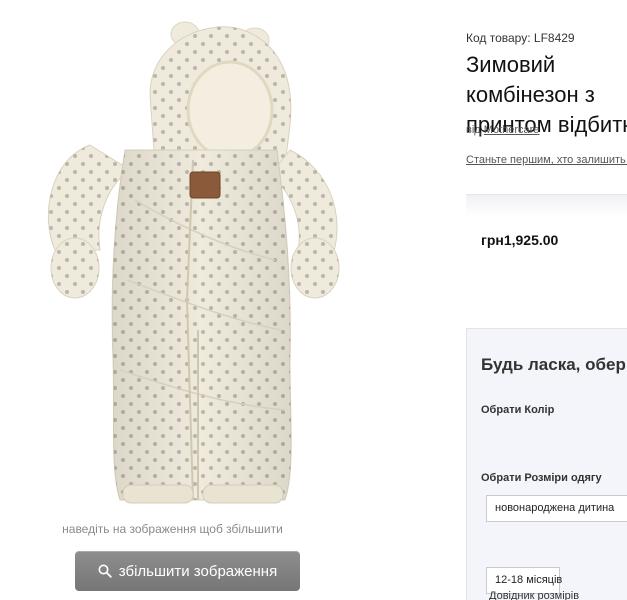 This screenshot has width=627, height=600. I want to click on product-sku: Код товару: LF8429, so click(520, 38).